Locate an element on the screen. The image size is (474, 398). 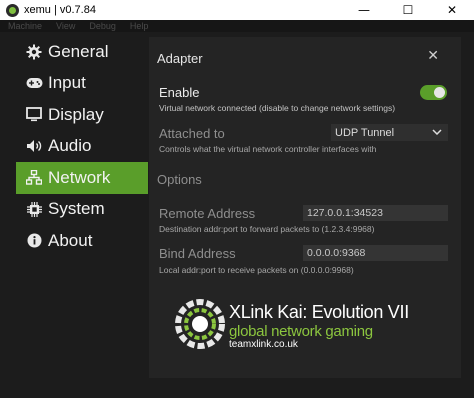
sidebar-item-label: Audio is located at coordinates (70, 146).